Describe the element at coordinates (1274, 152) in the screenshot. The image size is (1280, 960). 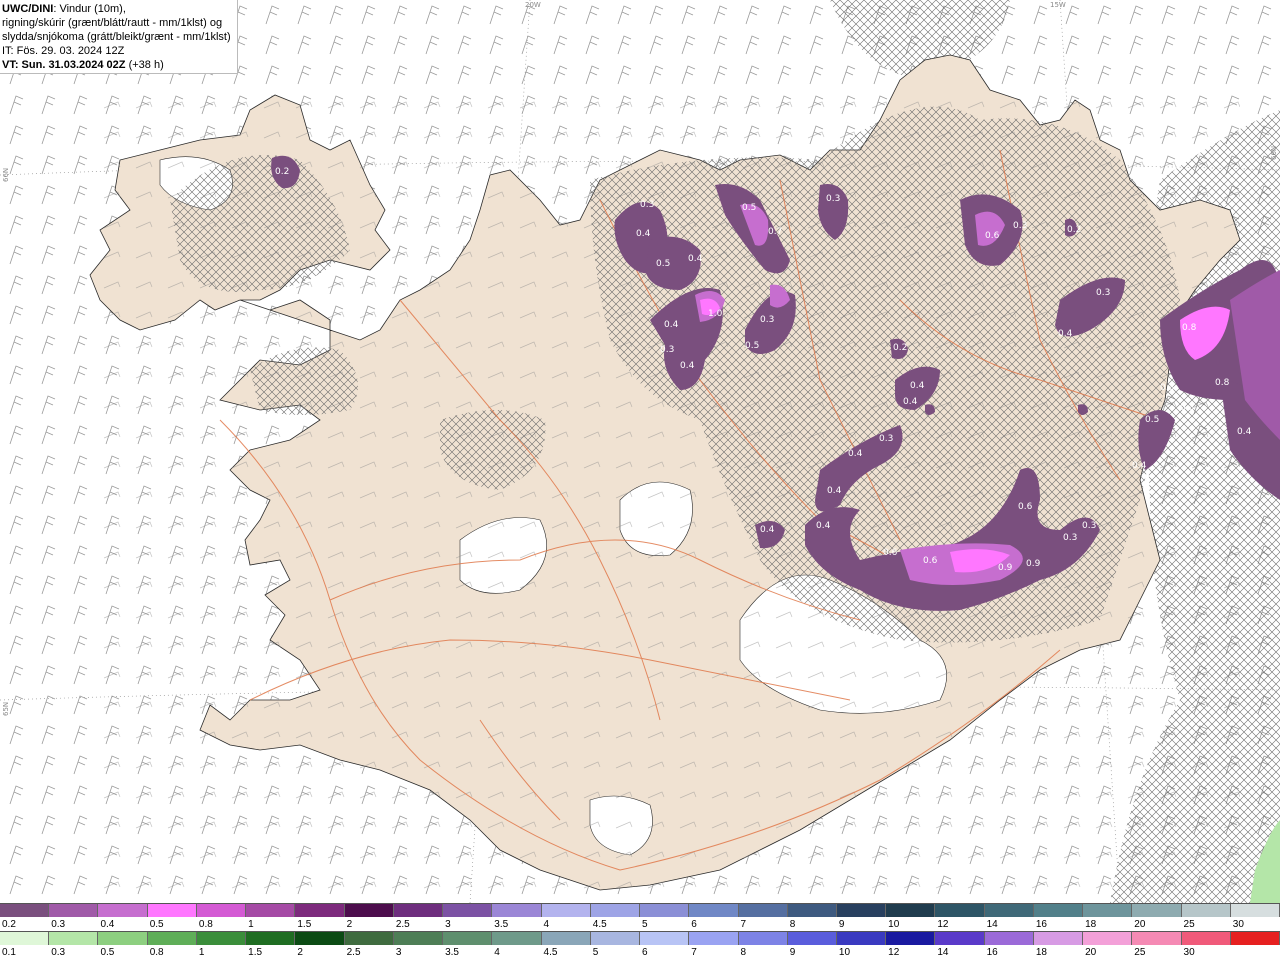
I see `lat-label-66n-right: 66N` at that location.